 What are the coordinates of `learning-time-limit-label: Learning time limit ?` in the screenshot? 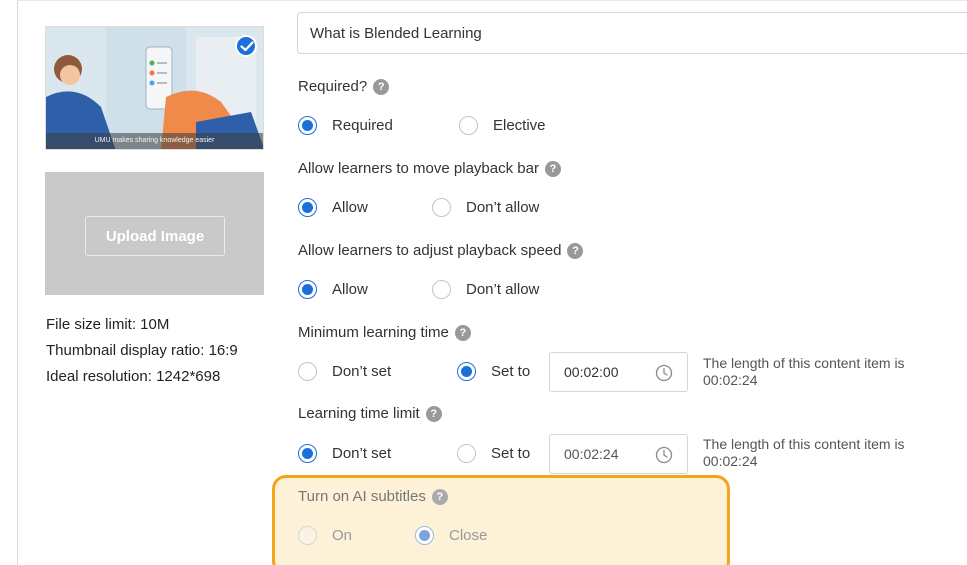 It's located at (370, 413).